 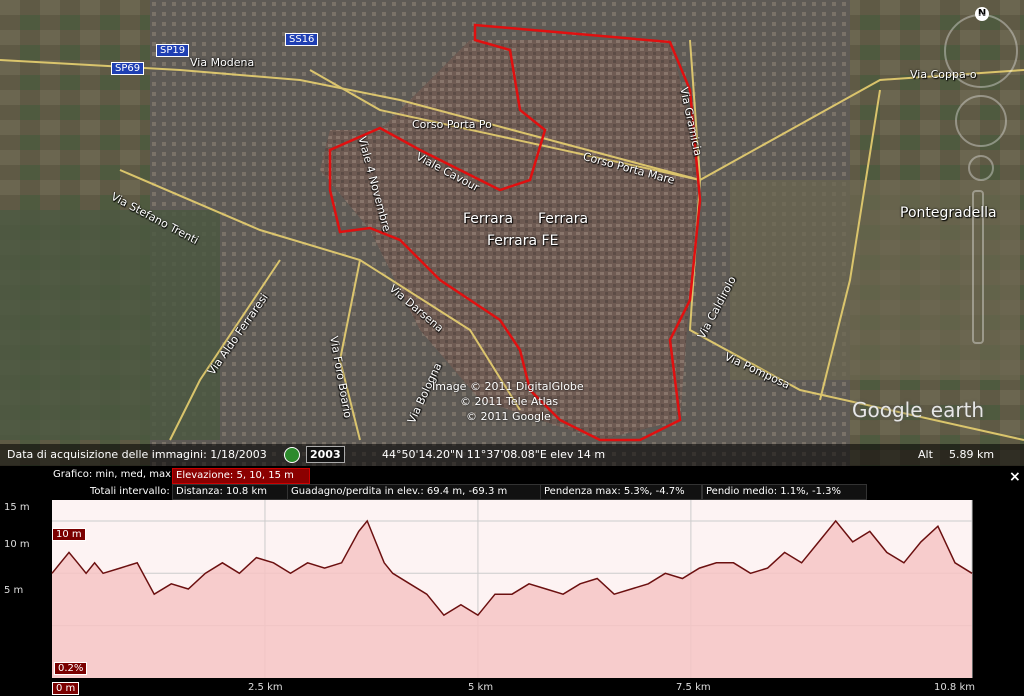 I want to click on place-label-ferrara-1: Ferrara, so click(x=488, y=219).